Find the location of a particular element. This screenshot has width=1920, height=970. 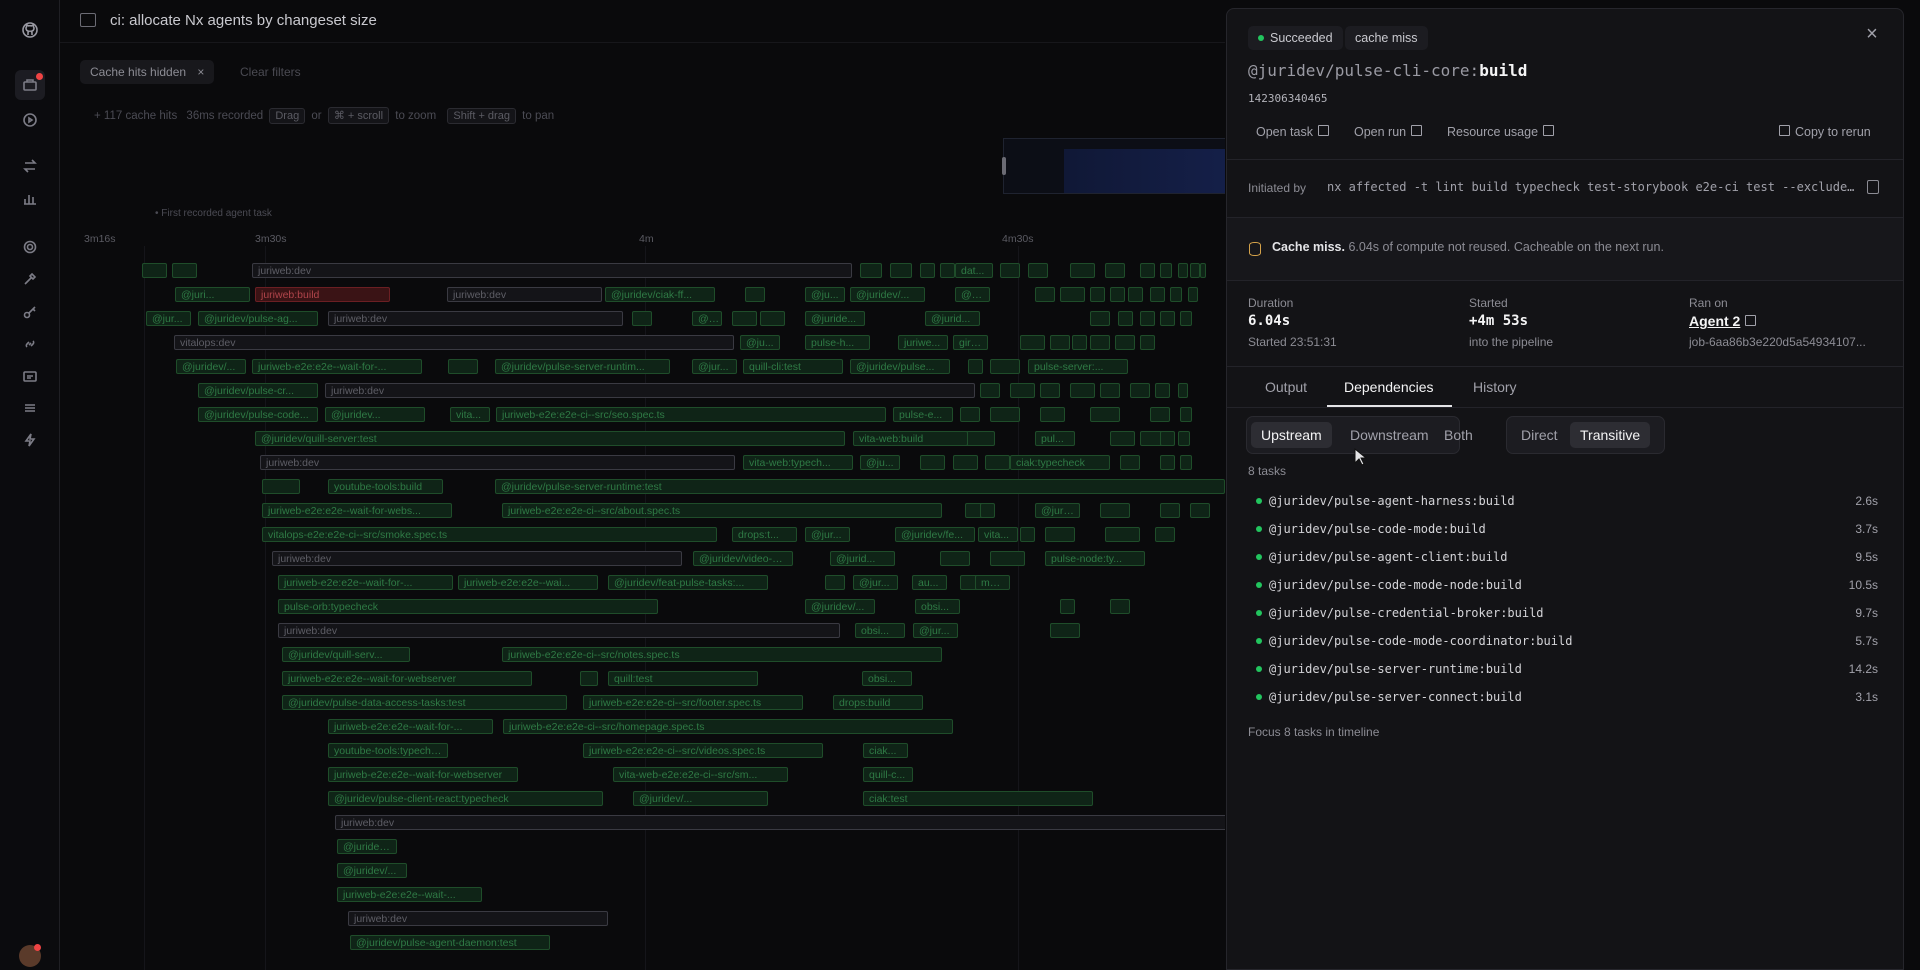

task-bar: @juridev/pulse-data-access-tasks:test is located at coordinates (424, 702).